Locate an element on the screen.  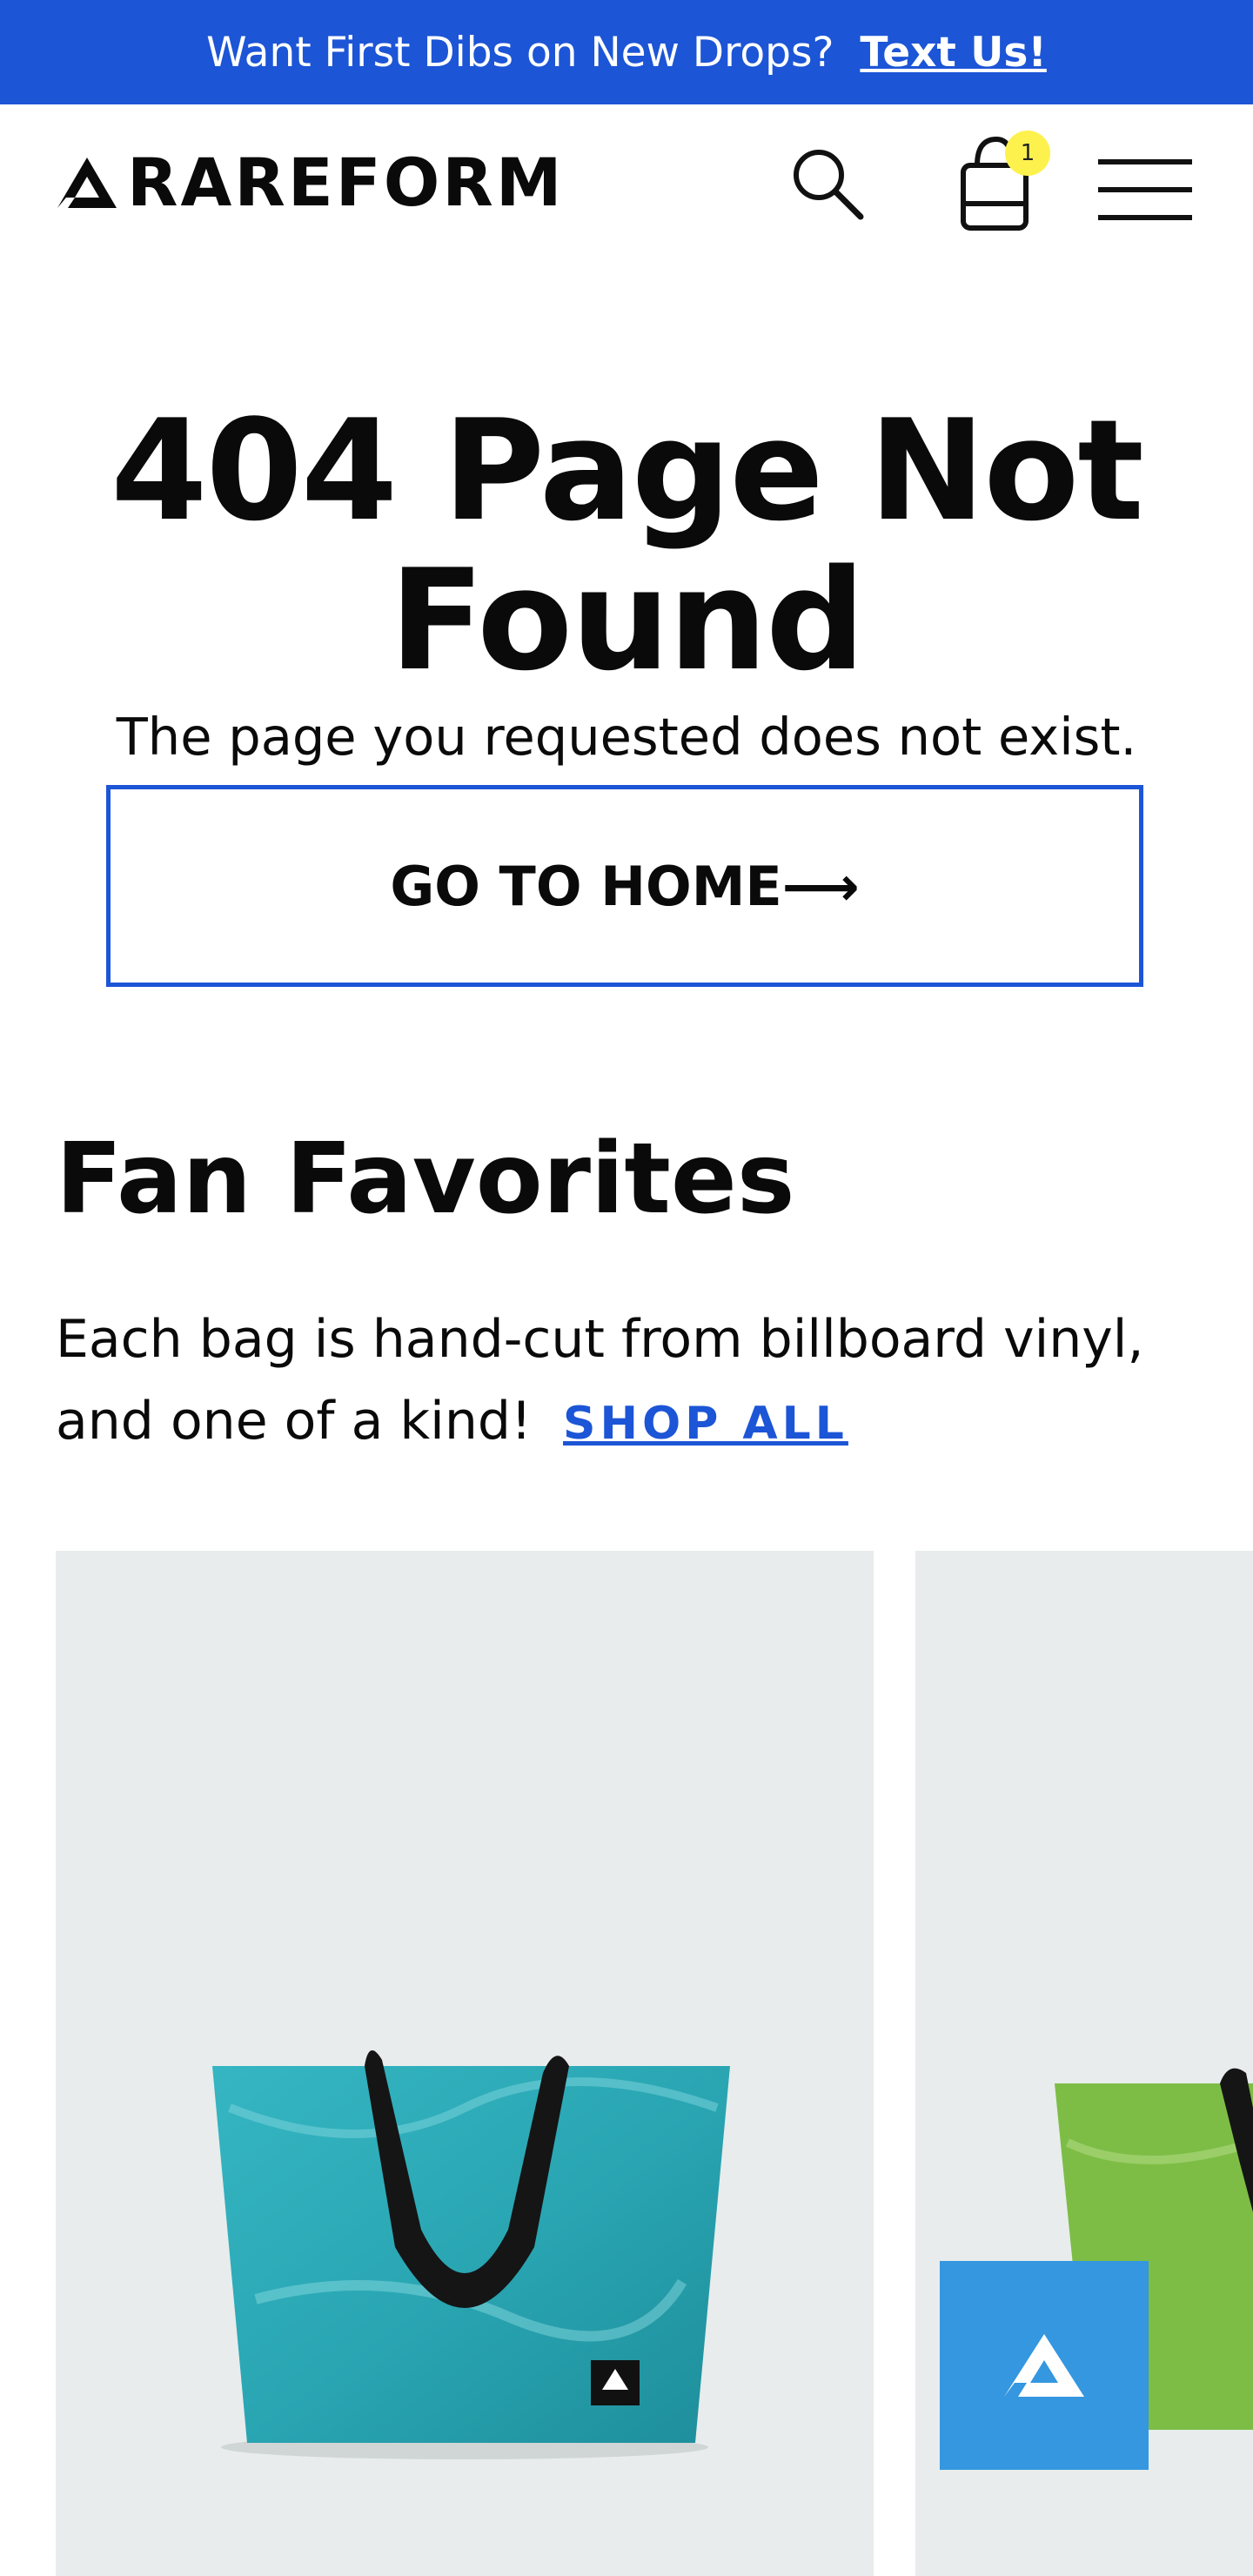
search-icon is located at coordinates (829, 185).